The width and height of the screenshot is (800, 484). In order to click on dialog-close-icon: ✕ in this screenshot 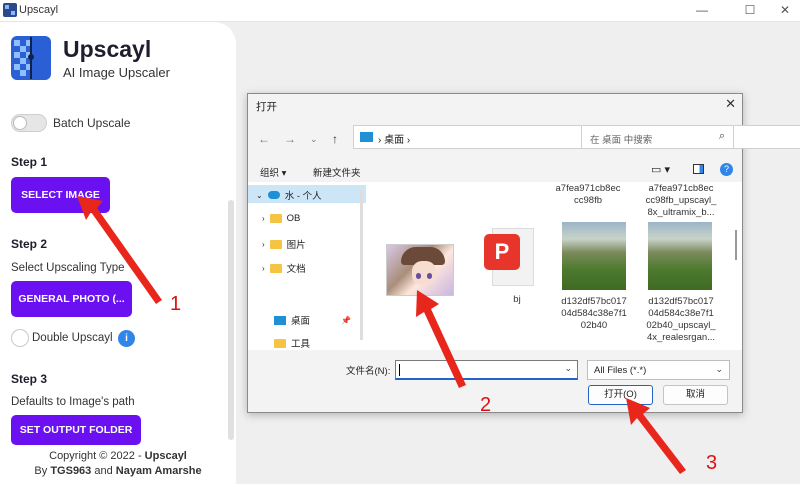, I will do `click(730, 104)`.